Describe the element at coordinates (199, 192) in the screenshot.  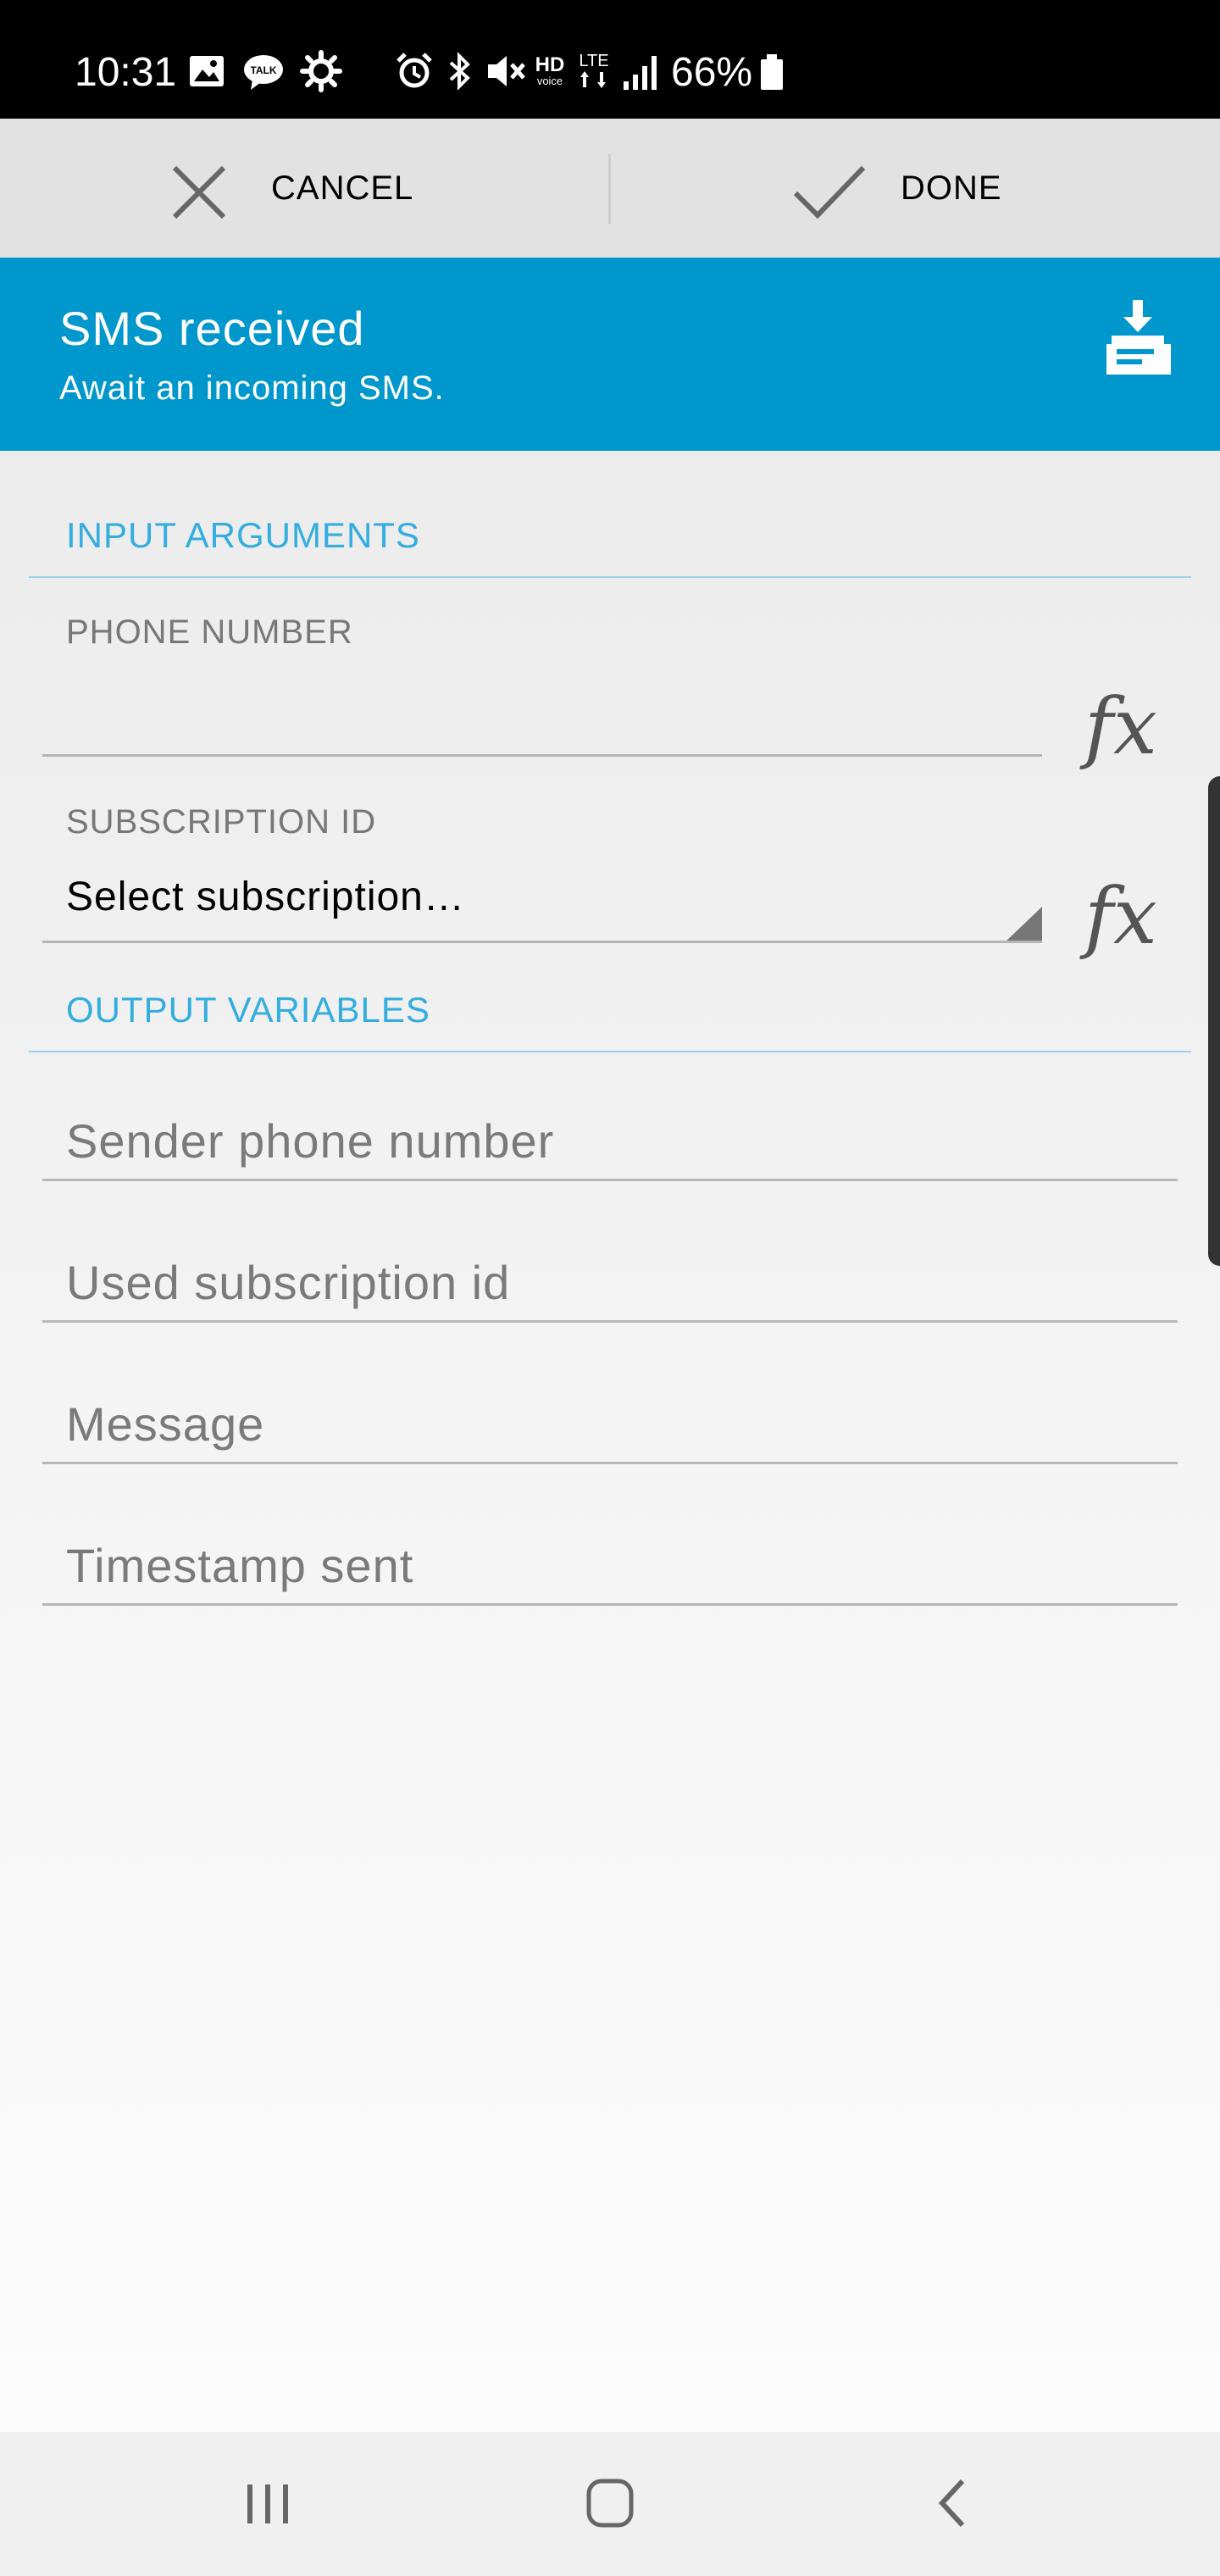
I see `close-icon` at that location.